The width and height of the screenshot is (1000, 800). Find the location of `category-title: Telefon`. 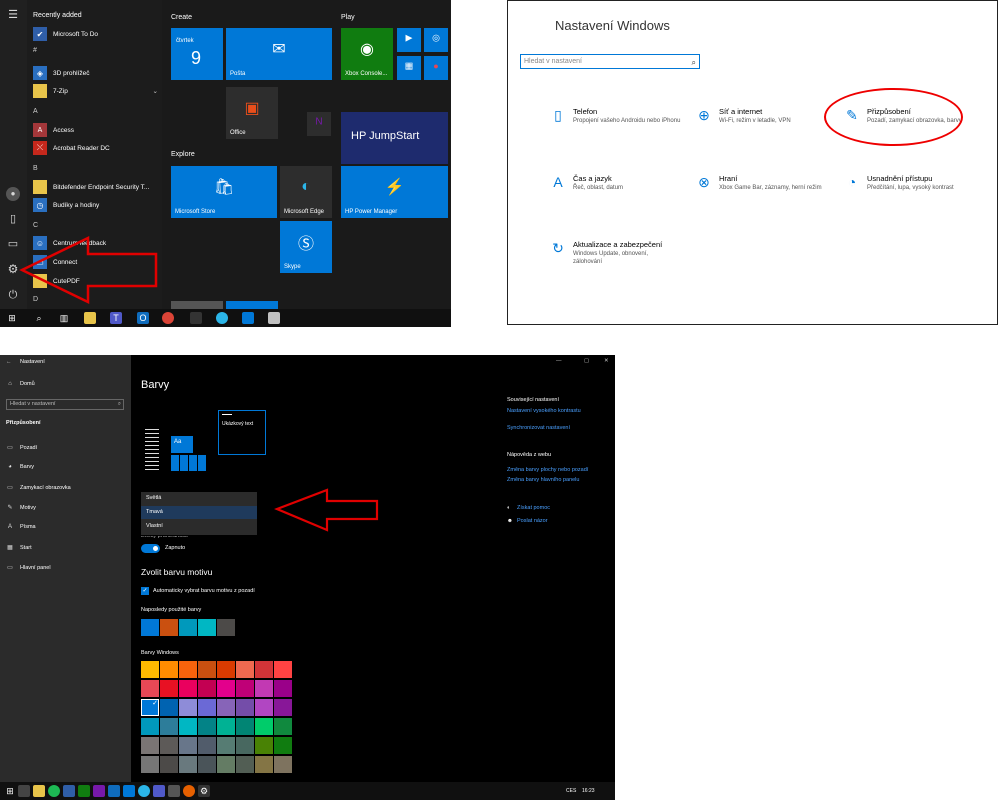

category-title: Telefon is located at coordinates (585, 111).